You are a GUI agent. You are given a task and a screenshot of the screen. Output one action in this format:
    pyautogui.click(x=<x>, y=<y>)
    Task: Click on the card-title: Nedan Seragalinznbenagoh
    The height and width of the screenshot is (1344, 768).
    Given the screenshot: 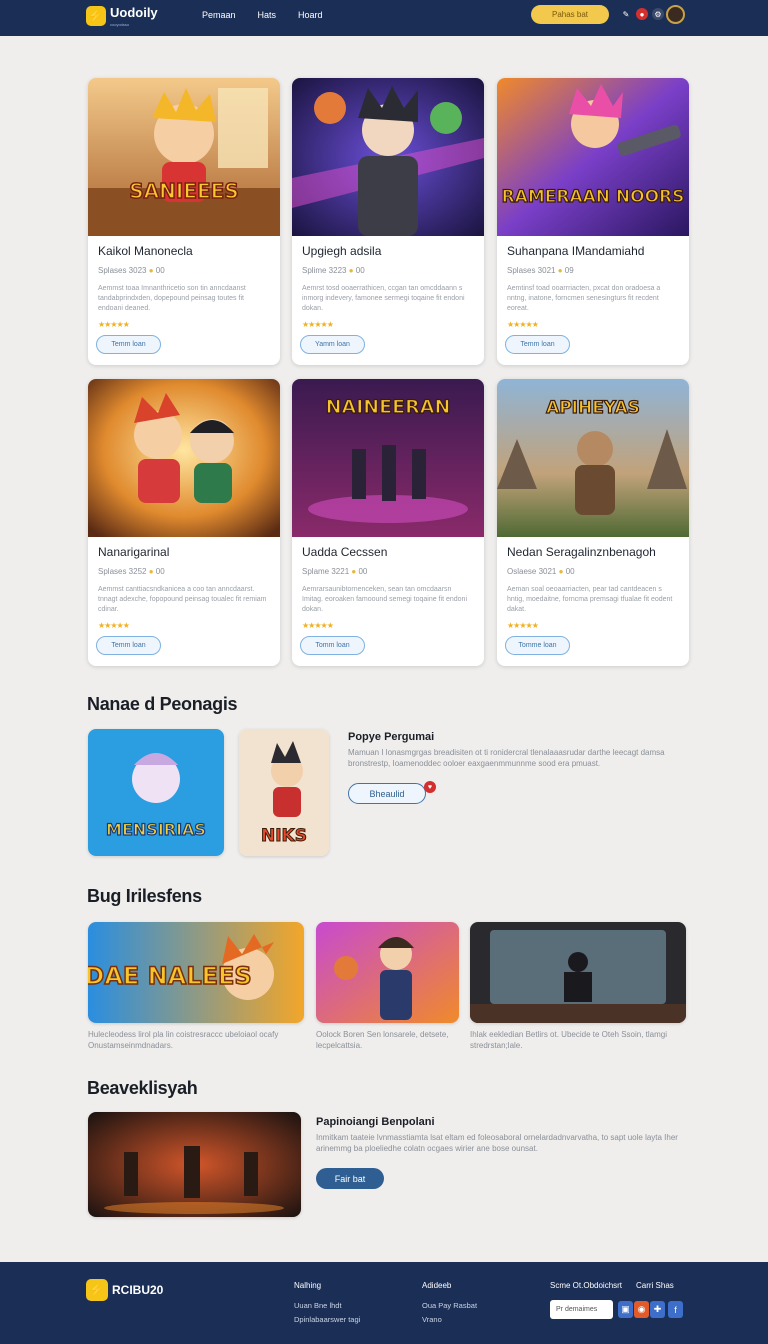 What is the action you would take?
    pyautogui.click(x=581, y=552)
    